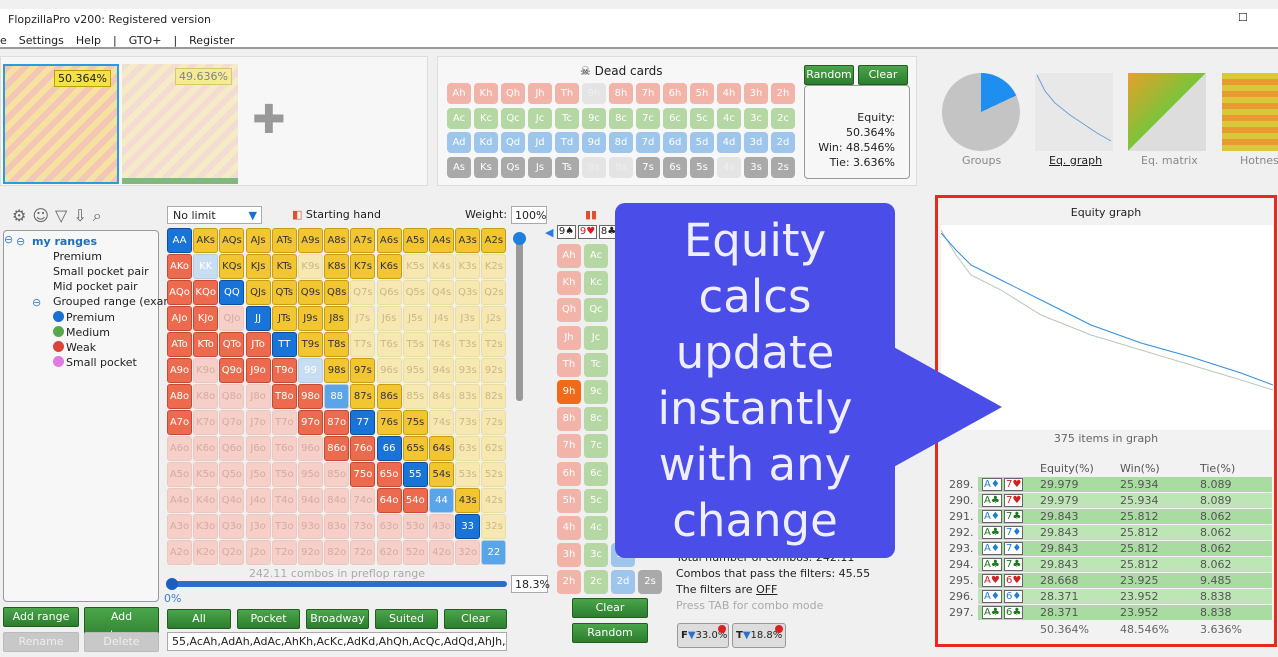  I want to click on hand-cell-T2o: T2o, so click(284, 552).